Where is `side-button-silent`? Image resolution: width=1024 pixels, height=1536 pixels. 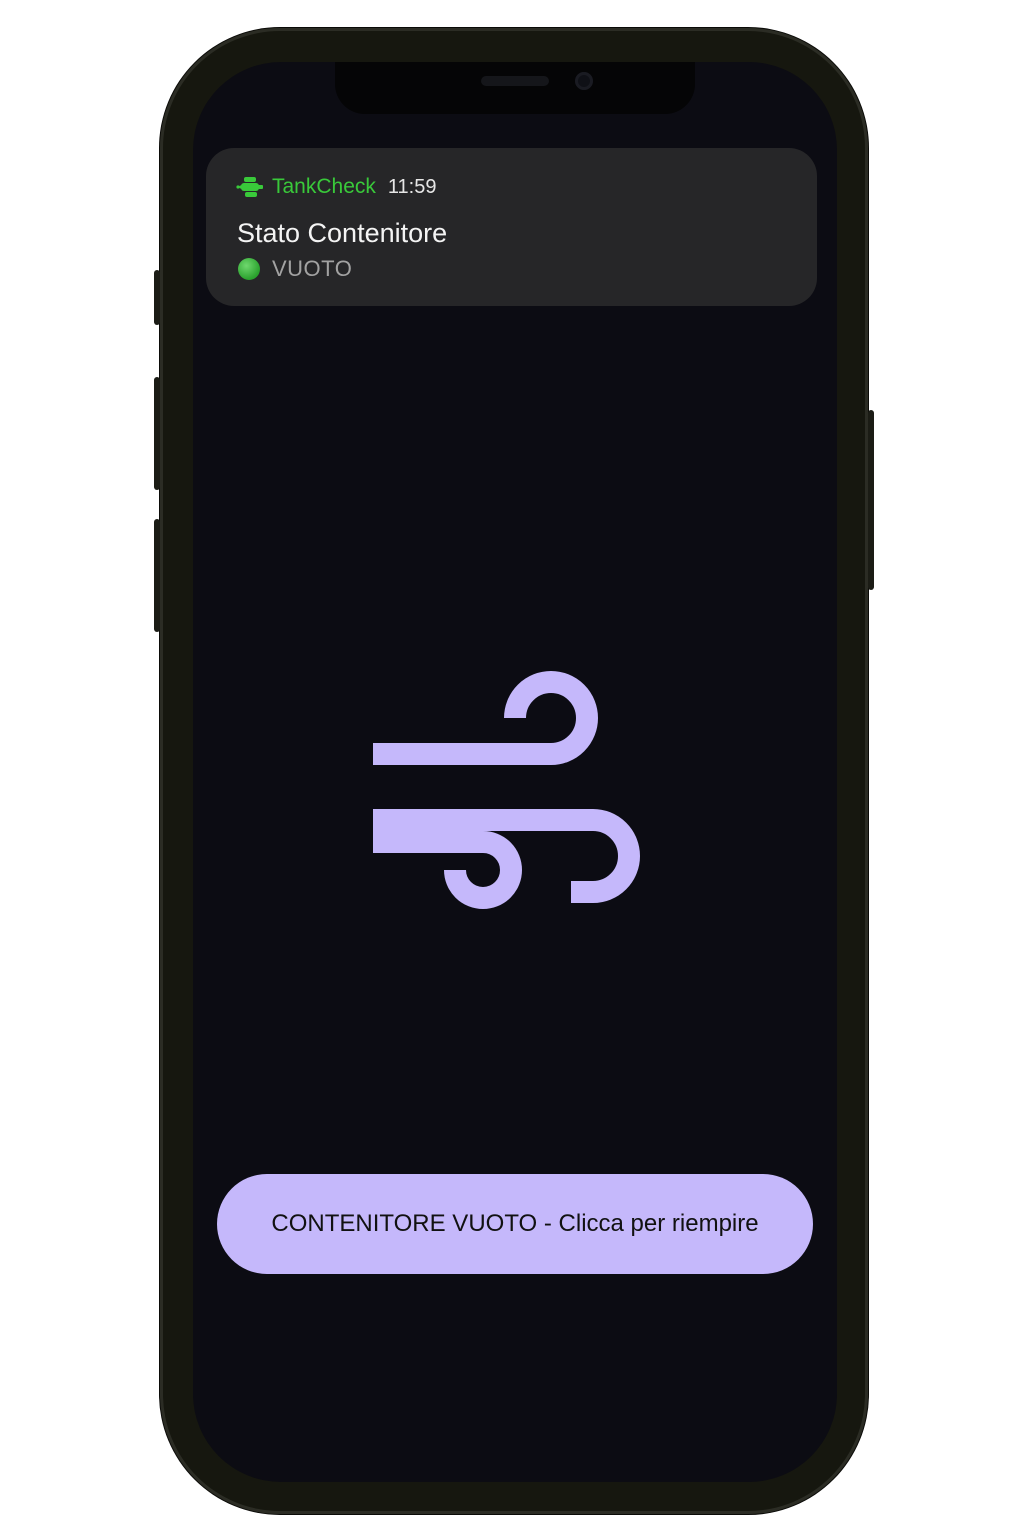 side-button-silent is located at coordinates (157, 297).